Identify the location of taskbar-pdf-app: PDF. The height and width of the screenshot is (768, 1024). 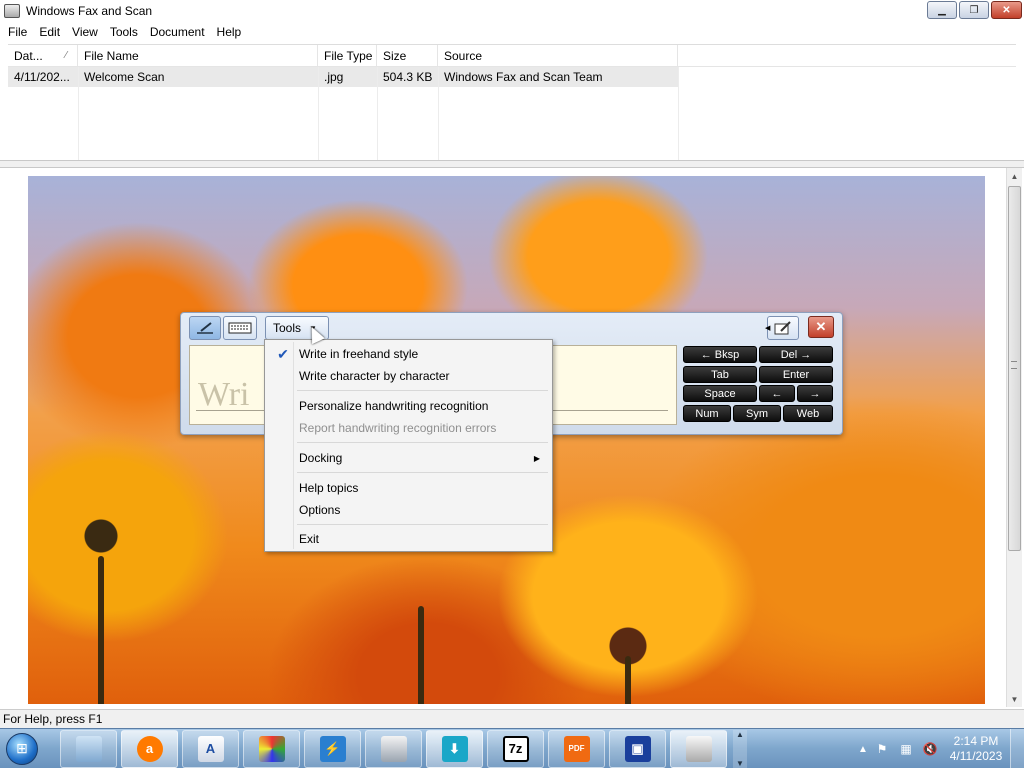
(576, 748).